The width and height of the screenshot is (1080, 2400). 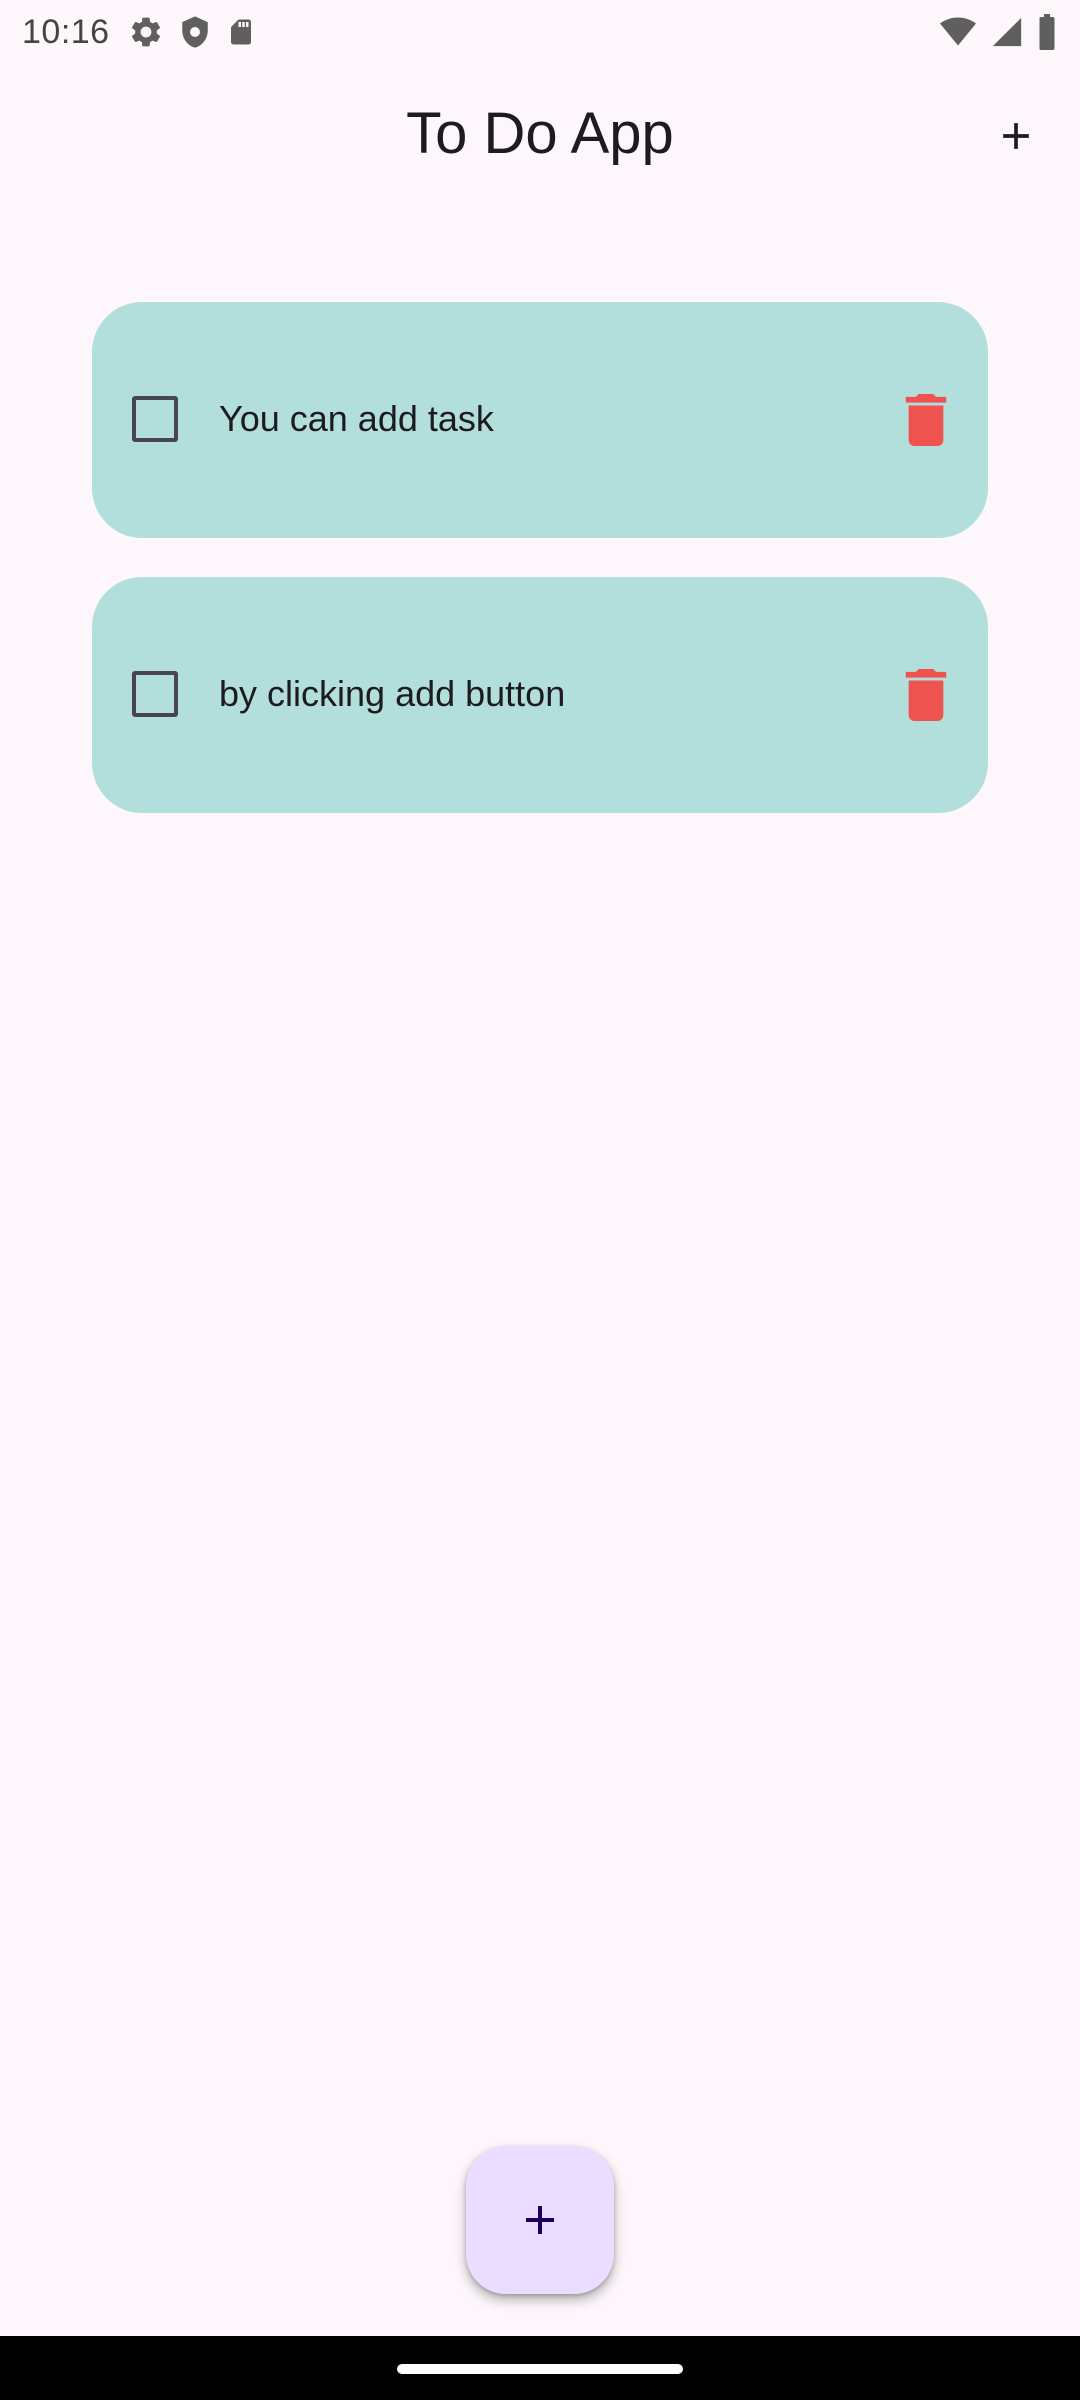 What do you see at coordinates (66, 31) in the screenshot?
I see `status-time: 10:16` at bounding box center [66, 31].